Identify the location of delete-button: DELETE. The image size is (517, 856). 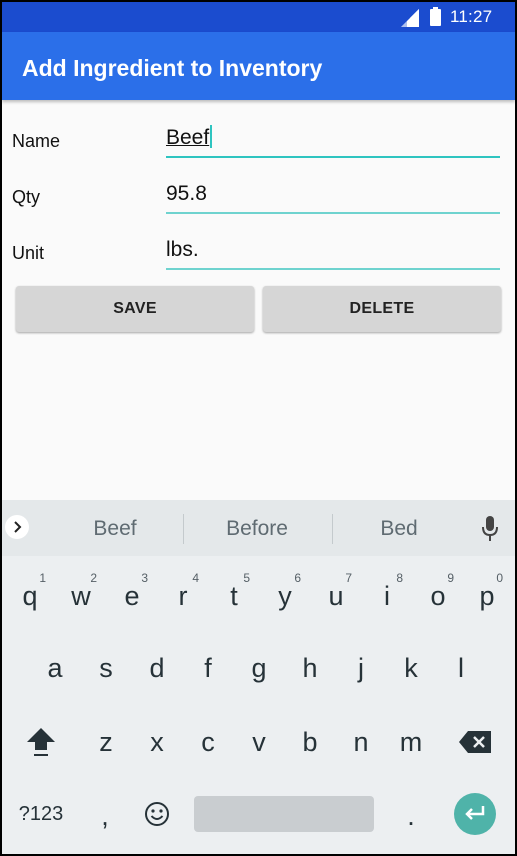
(382, 309).